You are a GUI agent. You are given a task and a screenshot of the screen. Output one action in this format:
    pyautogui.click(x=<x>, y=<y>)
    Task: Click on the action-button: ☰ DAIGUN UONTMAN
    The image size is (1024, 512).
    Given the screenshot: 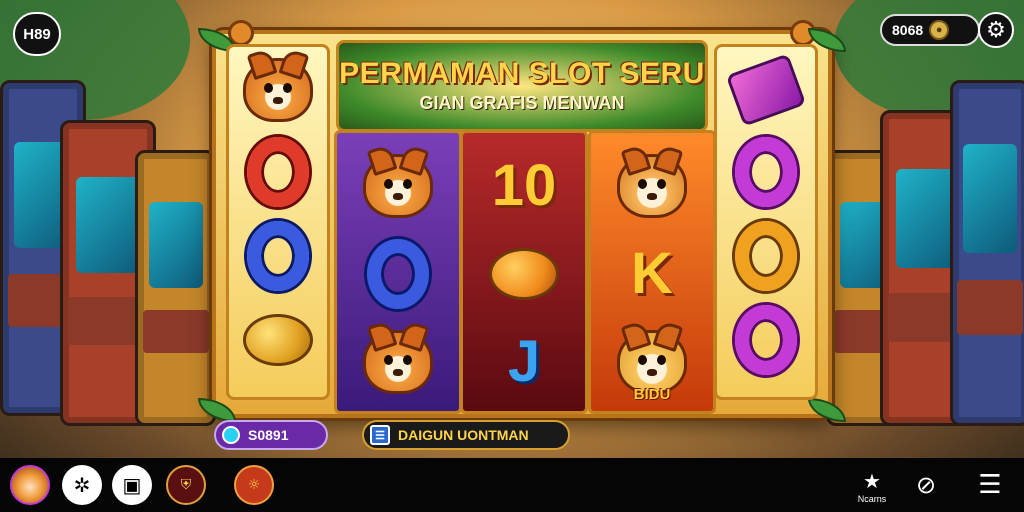 What is the action you would take?
    pyautogui.click(x=466, y=435)
    